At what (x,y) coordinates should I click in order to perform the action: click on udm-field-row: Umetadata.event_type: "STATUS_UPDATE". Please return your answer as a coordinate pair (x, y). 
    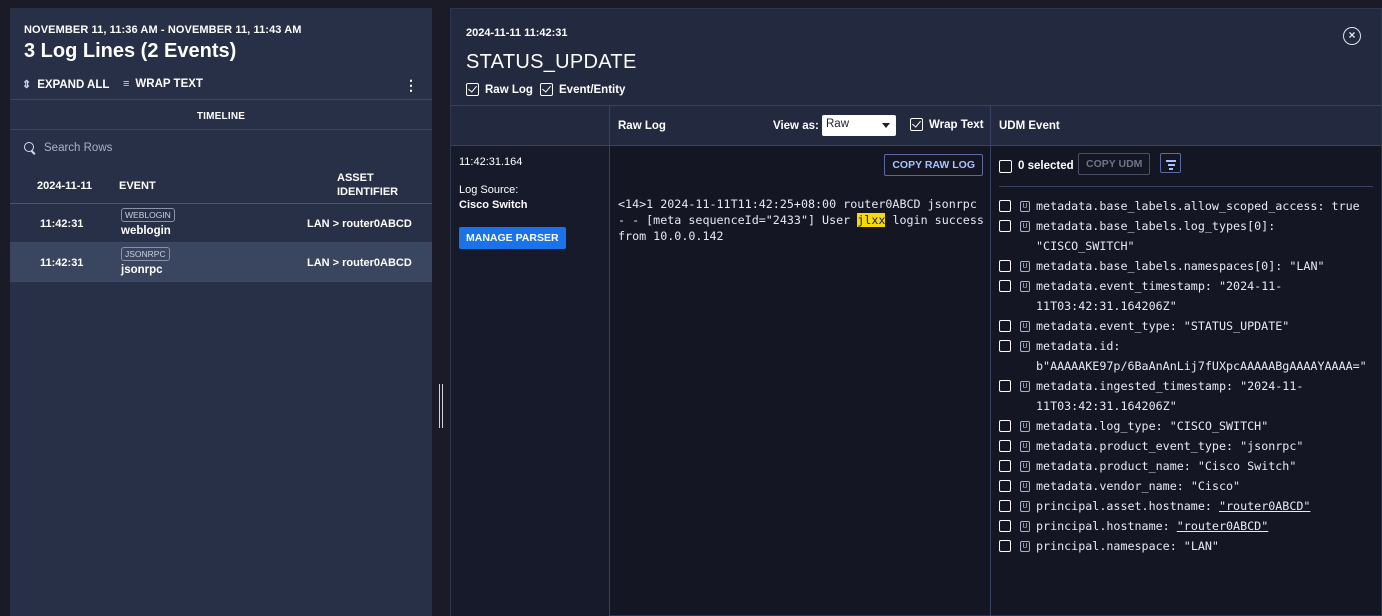
    Looking at the image, I should click on (1186, 326).